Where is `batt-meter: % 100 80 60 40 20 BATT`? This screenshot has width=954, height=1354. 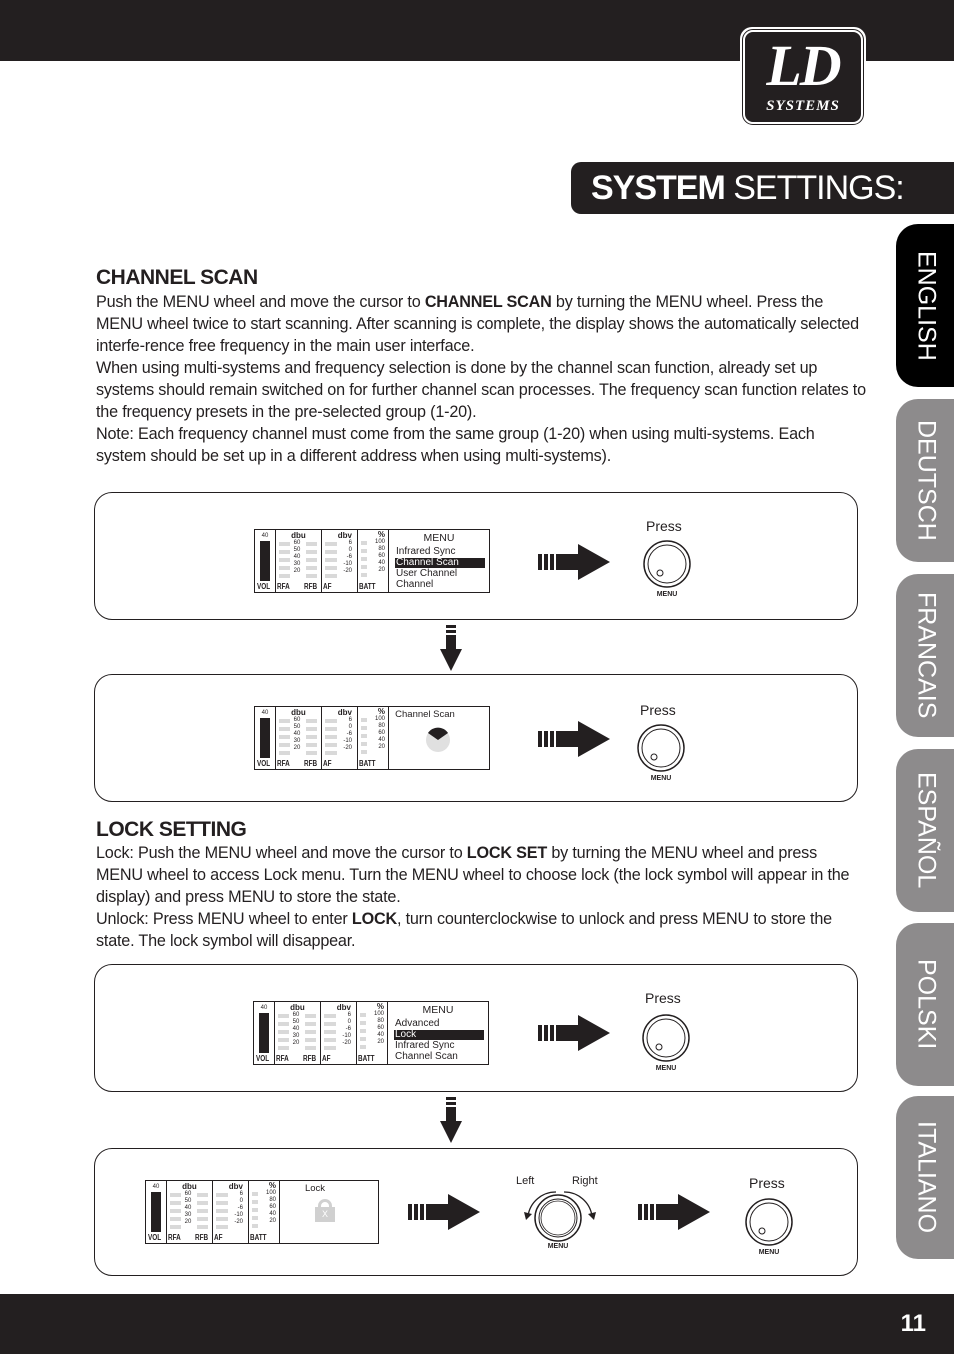
batt-meter: % 100 80 60 40 20 BATT is located at coordinates (372, 1033).